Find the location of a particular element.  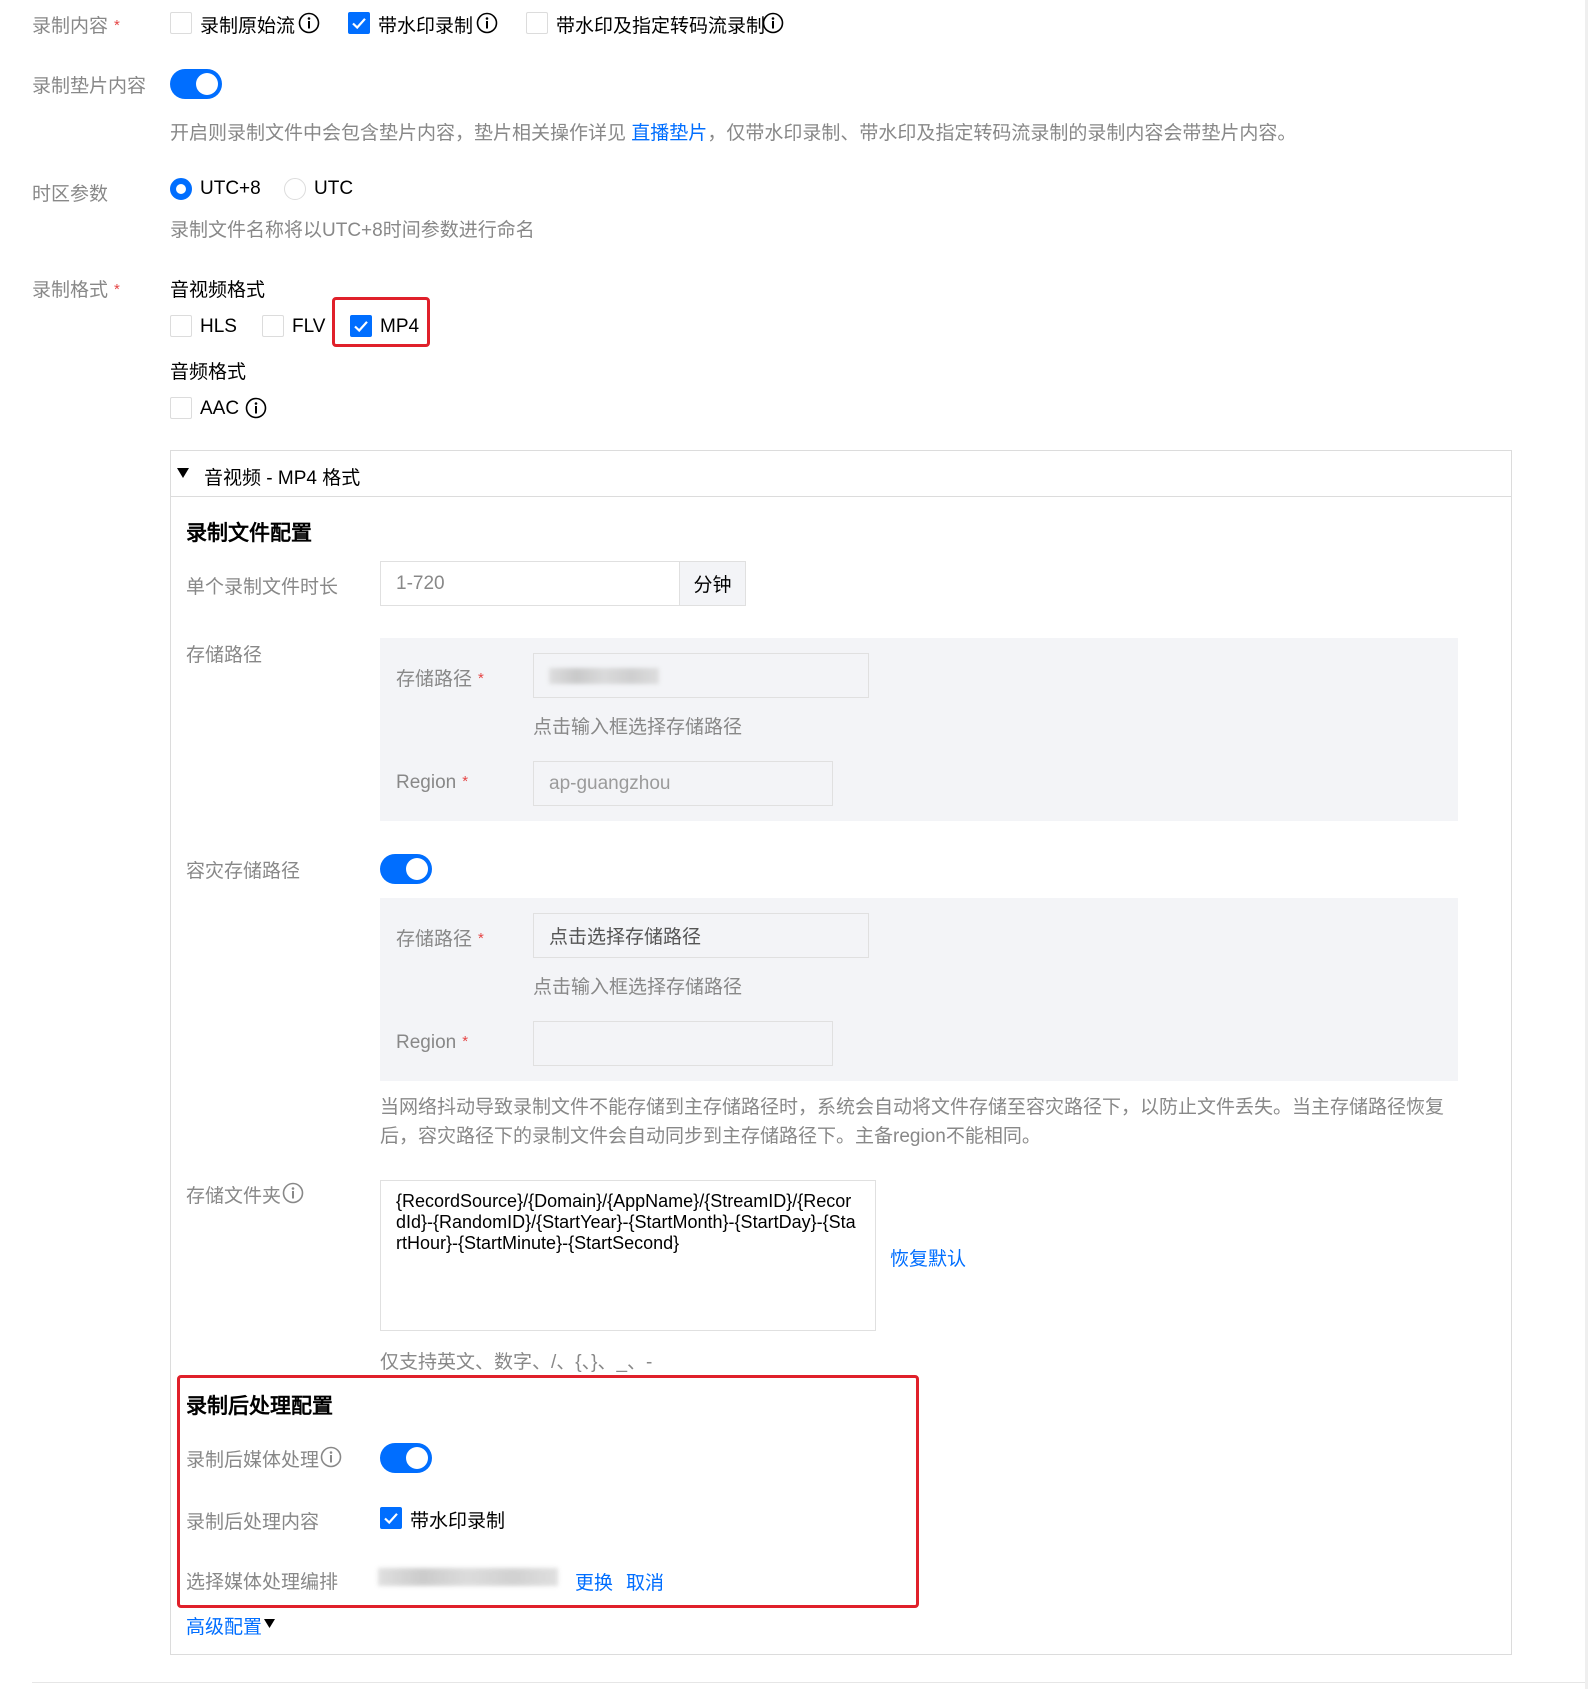

file-config-title: 录制文件配置 is located at coordinates (249, 533).